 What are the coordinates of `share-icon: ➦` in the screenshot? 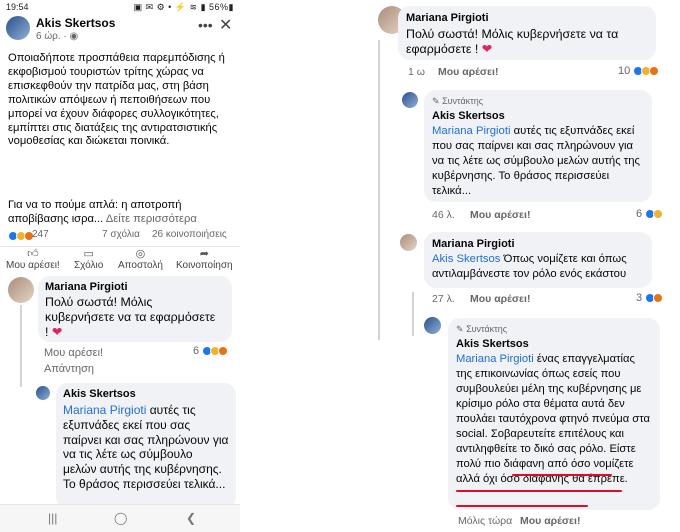 It's located at (204, 254).